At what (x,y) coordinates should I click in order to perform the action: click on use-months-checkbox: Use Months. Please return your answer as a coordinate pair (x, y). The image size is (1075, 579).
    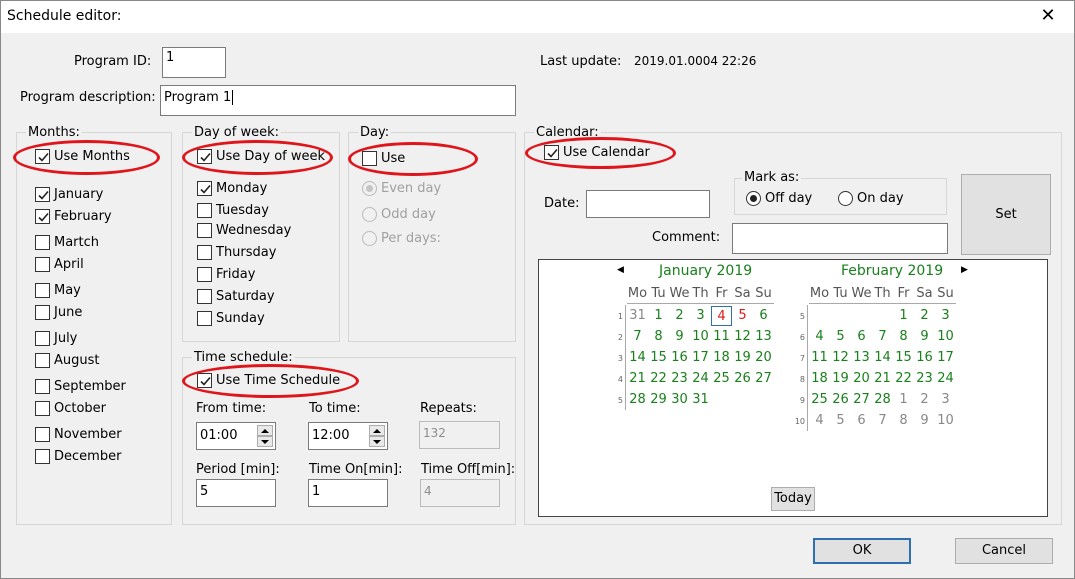
    Looking at the image, I should click on (82, 156).